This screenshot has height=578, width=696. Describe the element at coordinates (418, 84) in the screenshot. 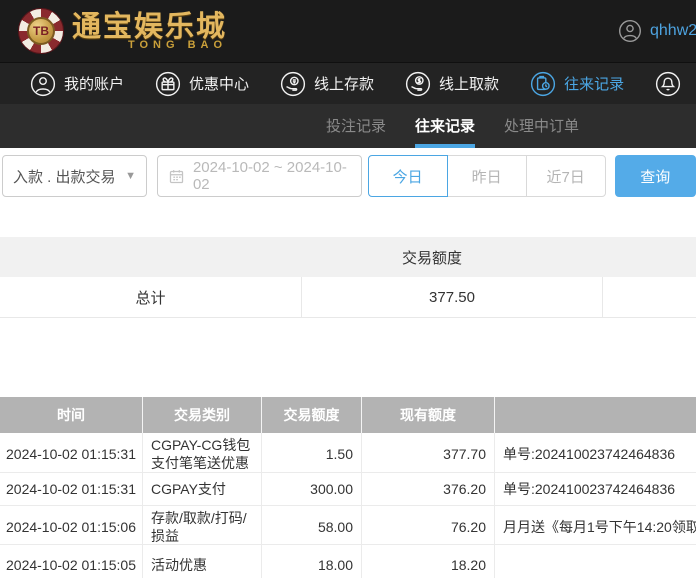

I see `withdraw-icon` at that location.